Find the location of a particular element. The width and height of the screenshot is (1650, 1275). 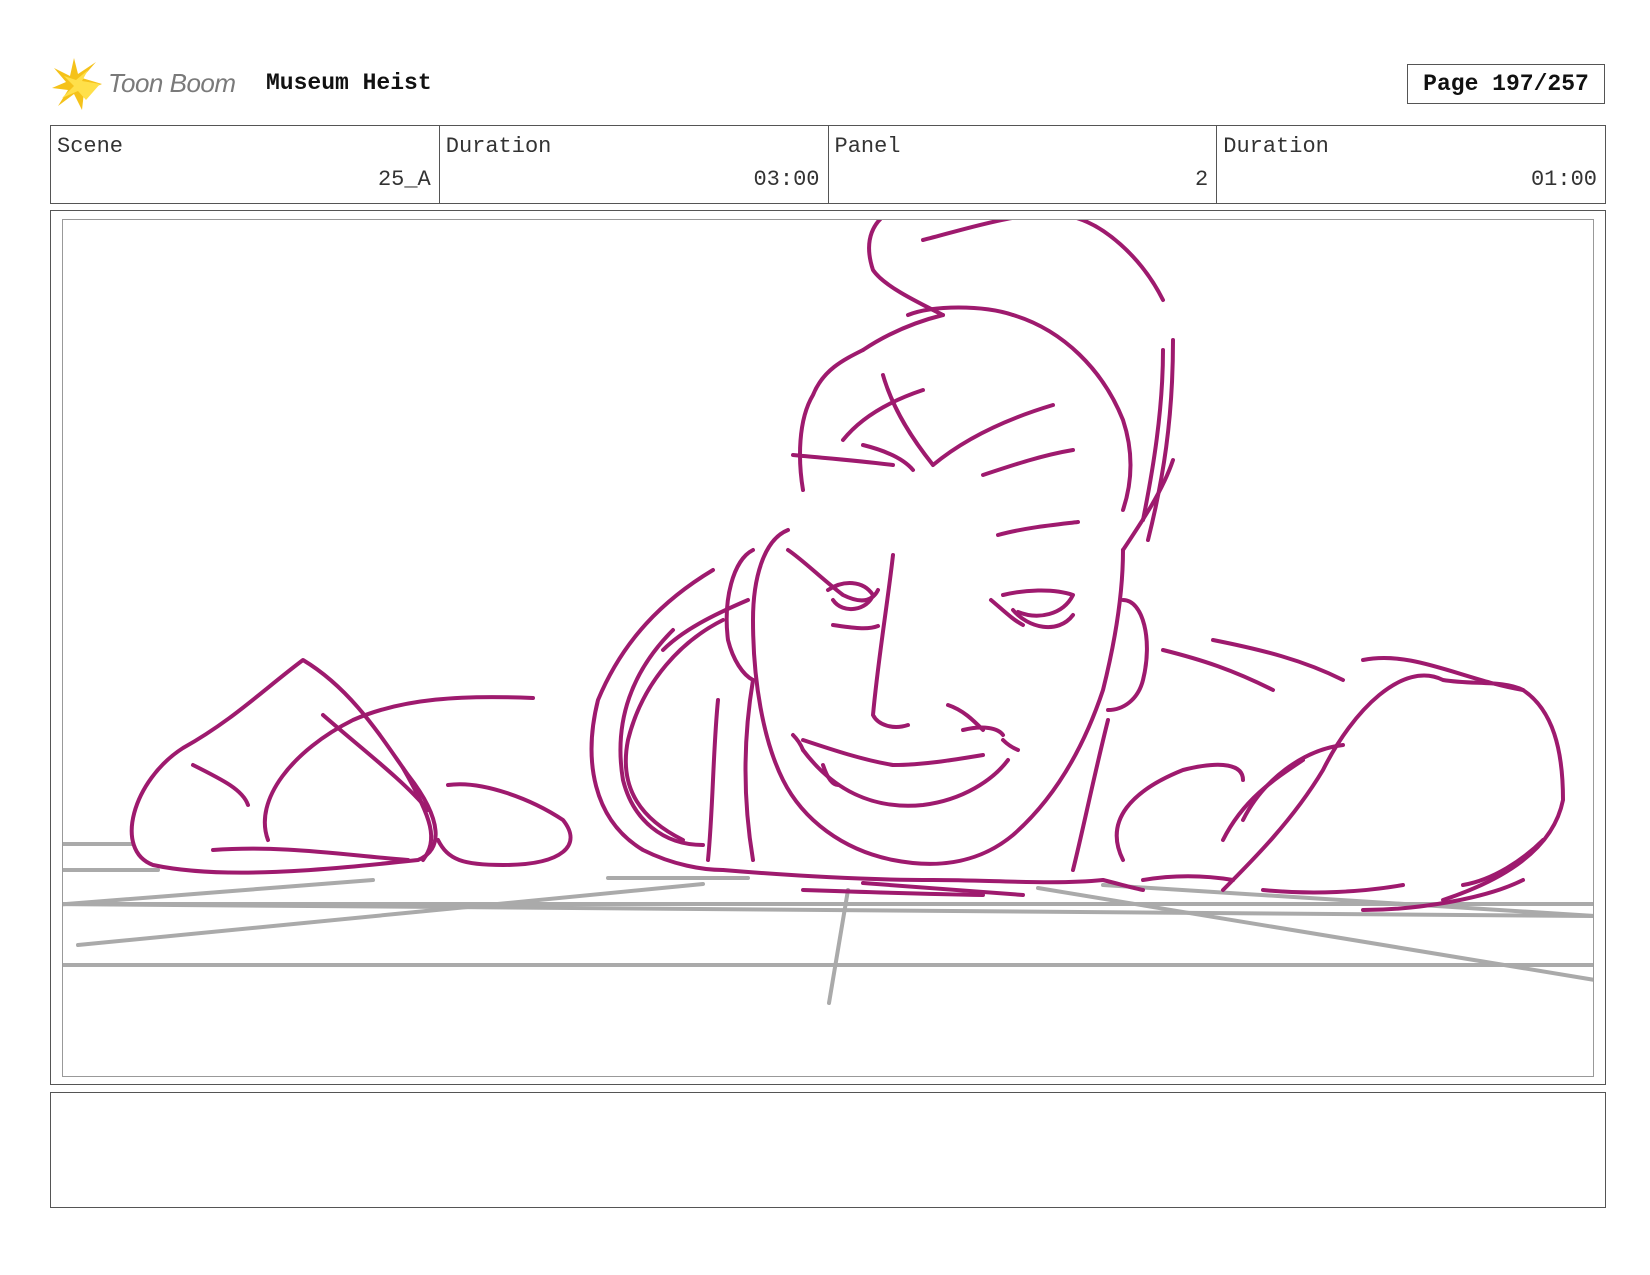

scene-label: Scene is located at coordinates (90, 146).